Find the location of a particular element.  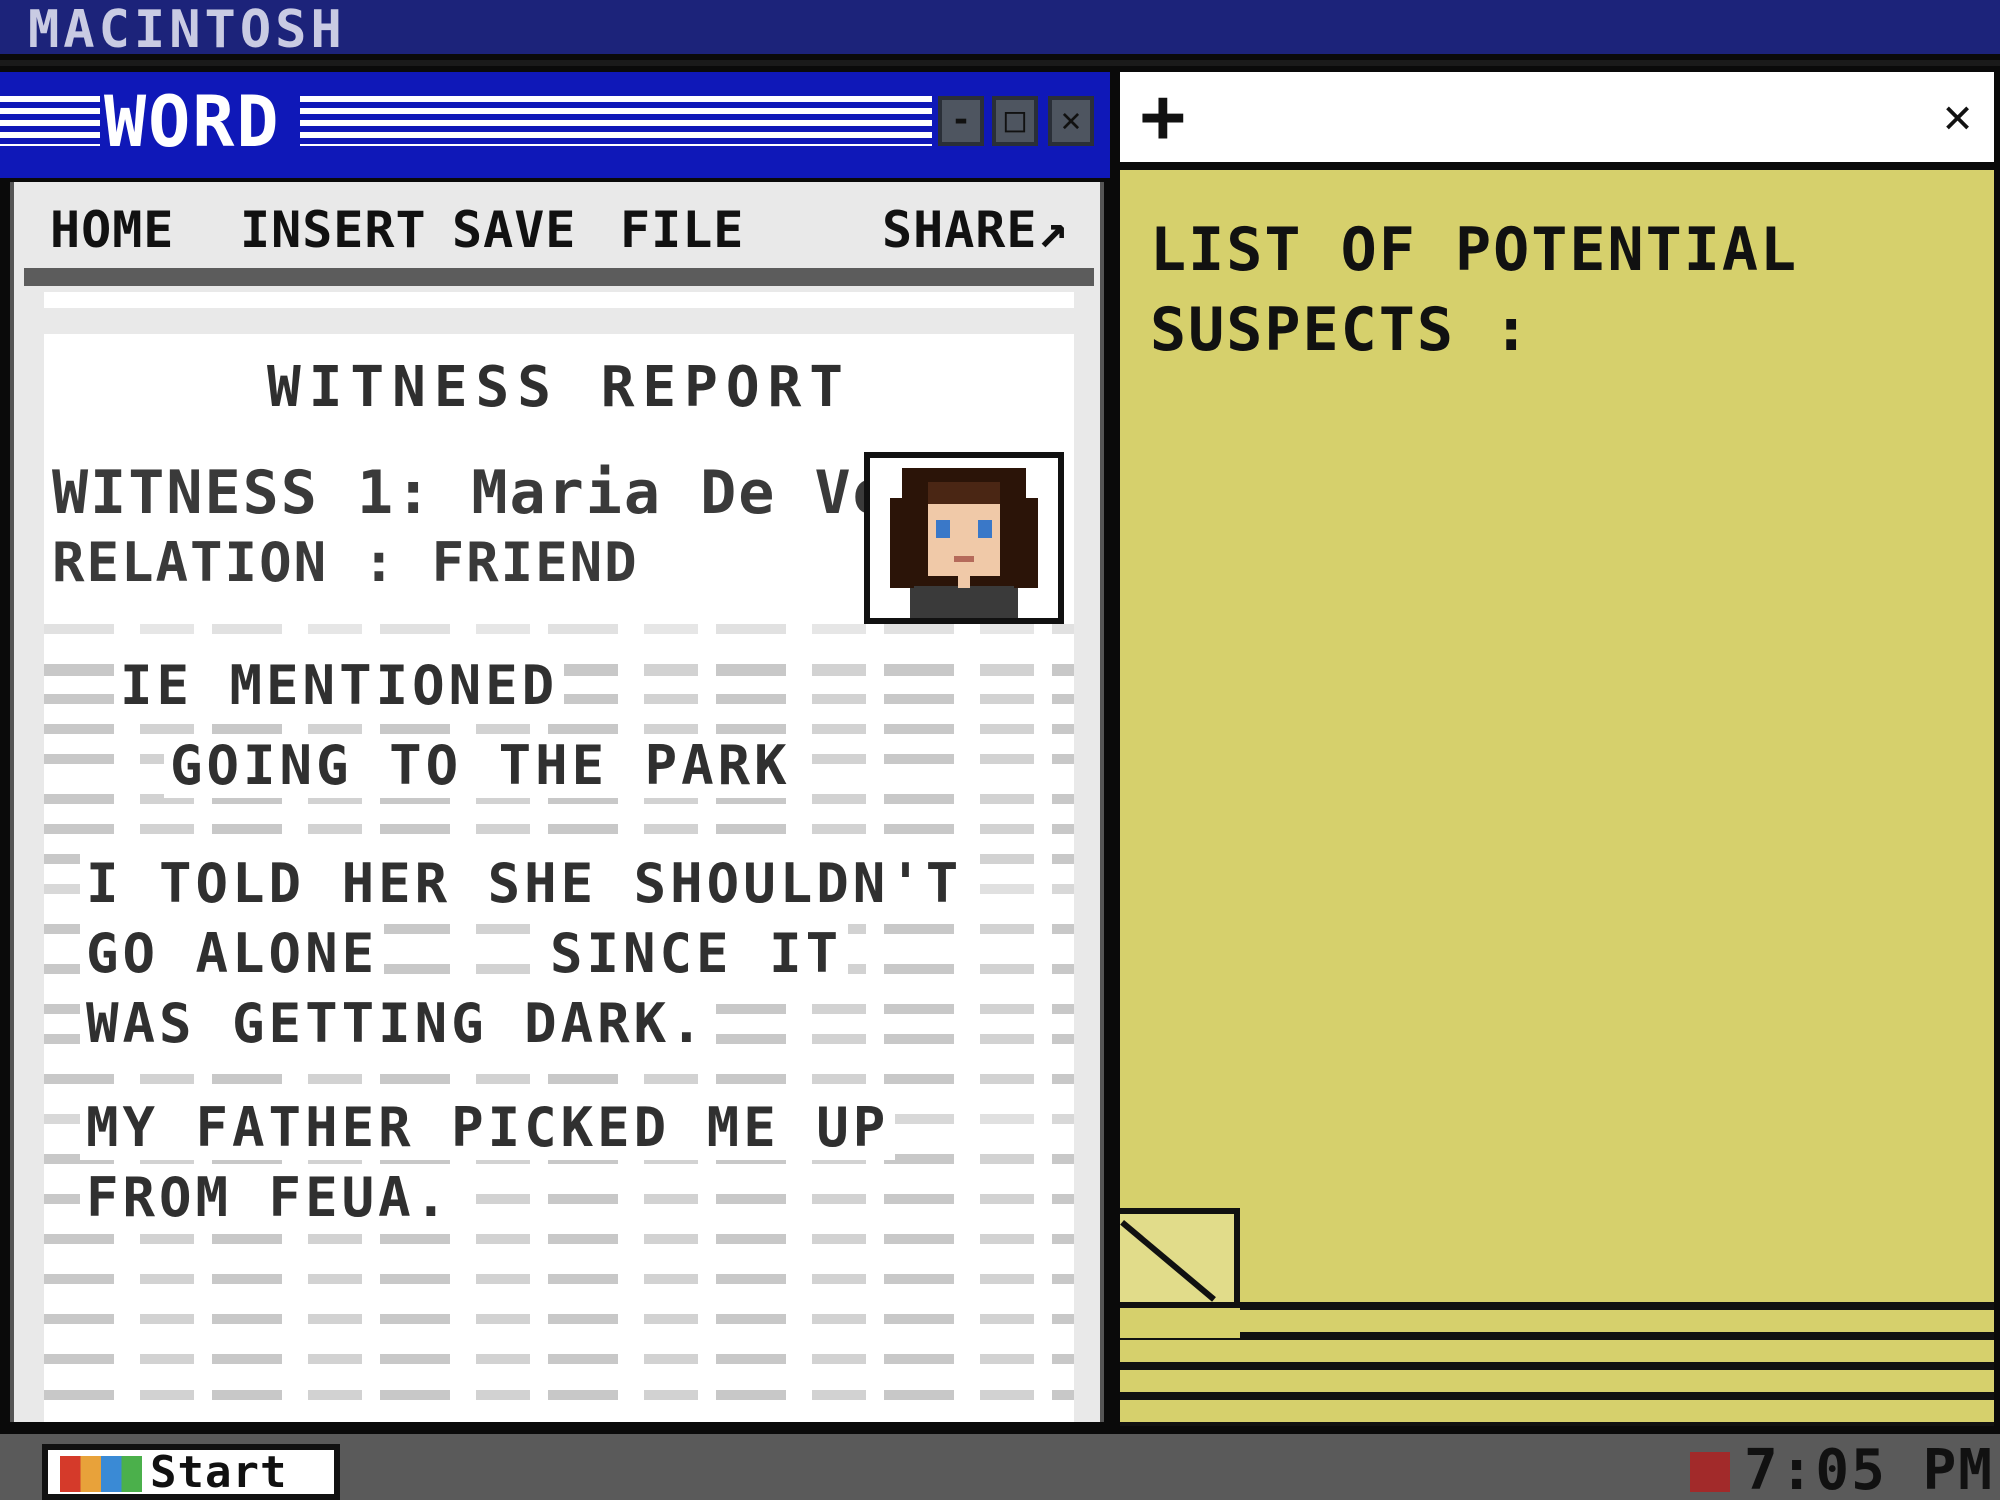

menu-home: HOME is located at coordinates (112, 230).